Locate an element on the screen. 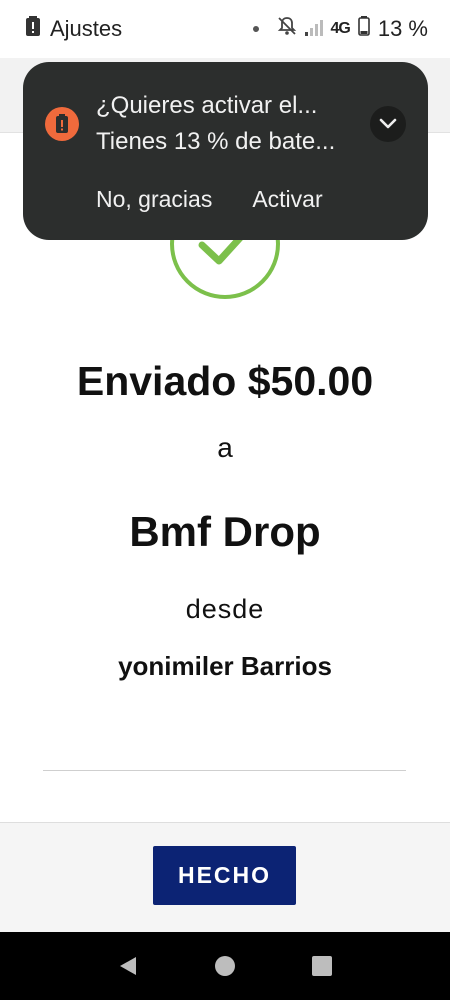 The width and height of the screenshot is (450, 1000). scrolled-content-edge is located at coordinates (225, 817).